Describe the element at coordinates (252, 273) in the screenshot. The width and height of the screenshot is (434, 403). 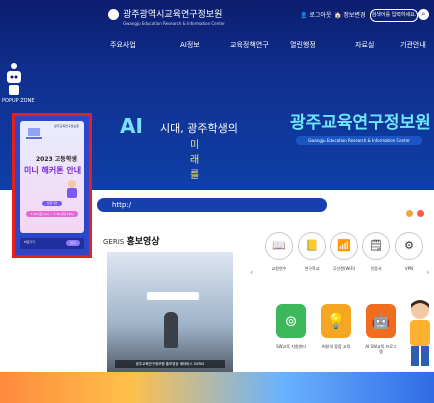
I see `chevron-left-icon: ‹` at that location.